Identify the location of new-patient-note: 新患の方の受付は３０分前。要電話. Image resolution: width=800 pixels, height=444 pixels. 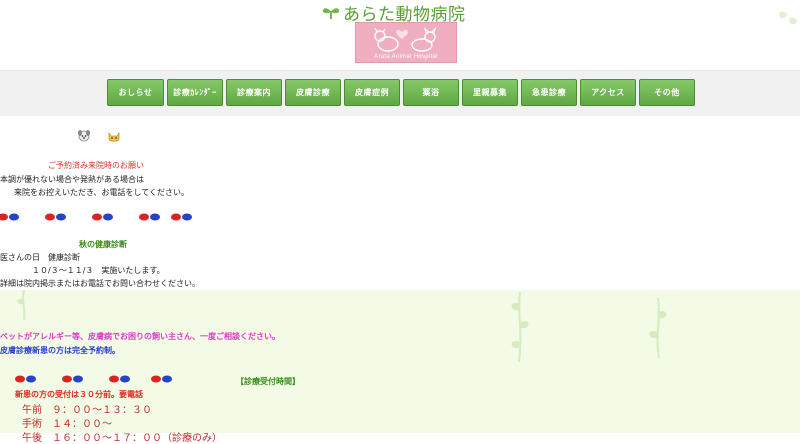
(79, 394).